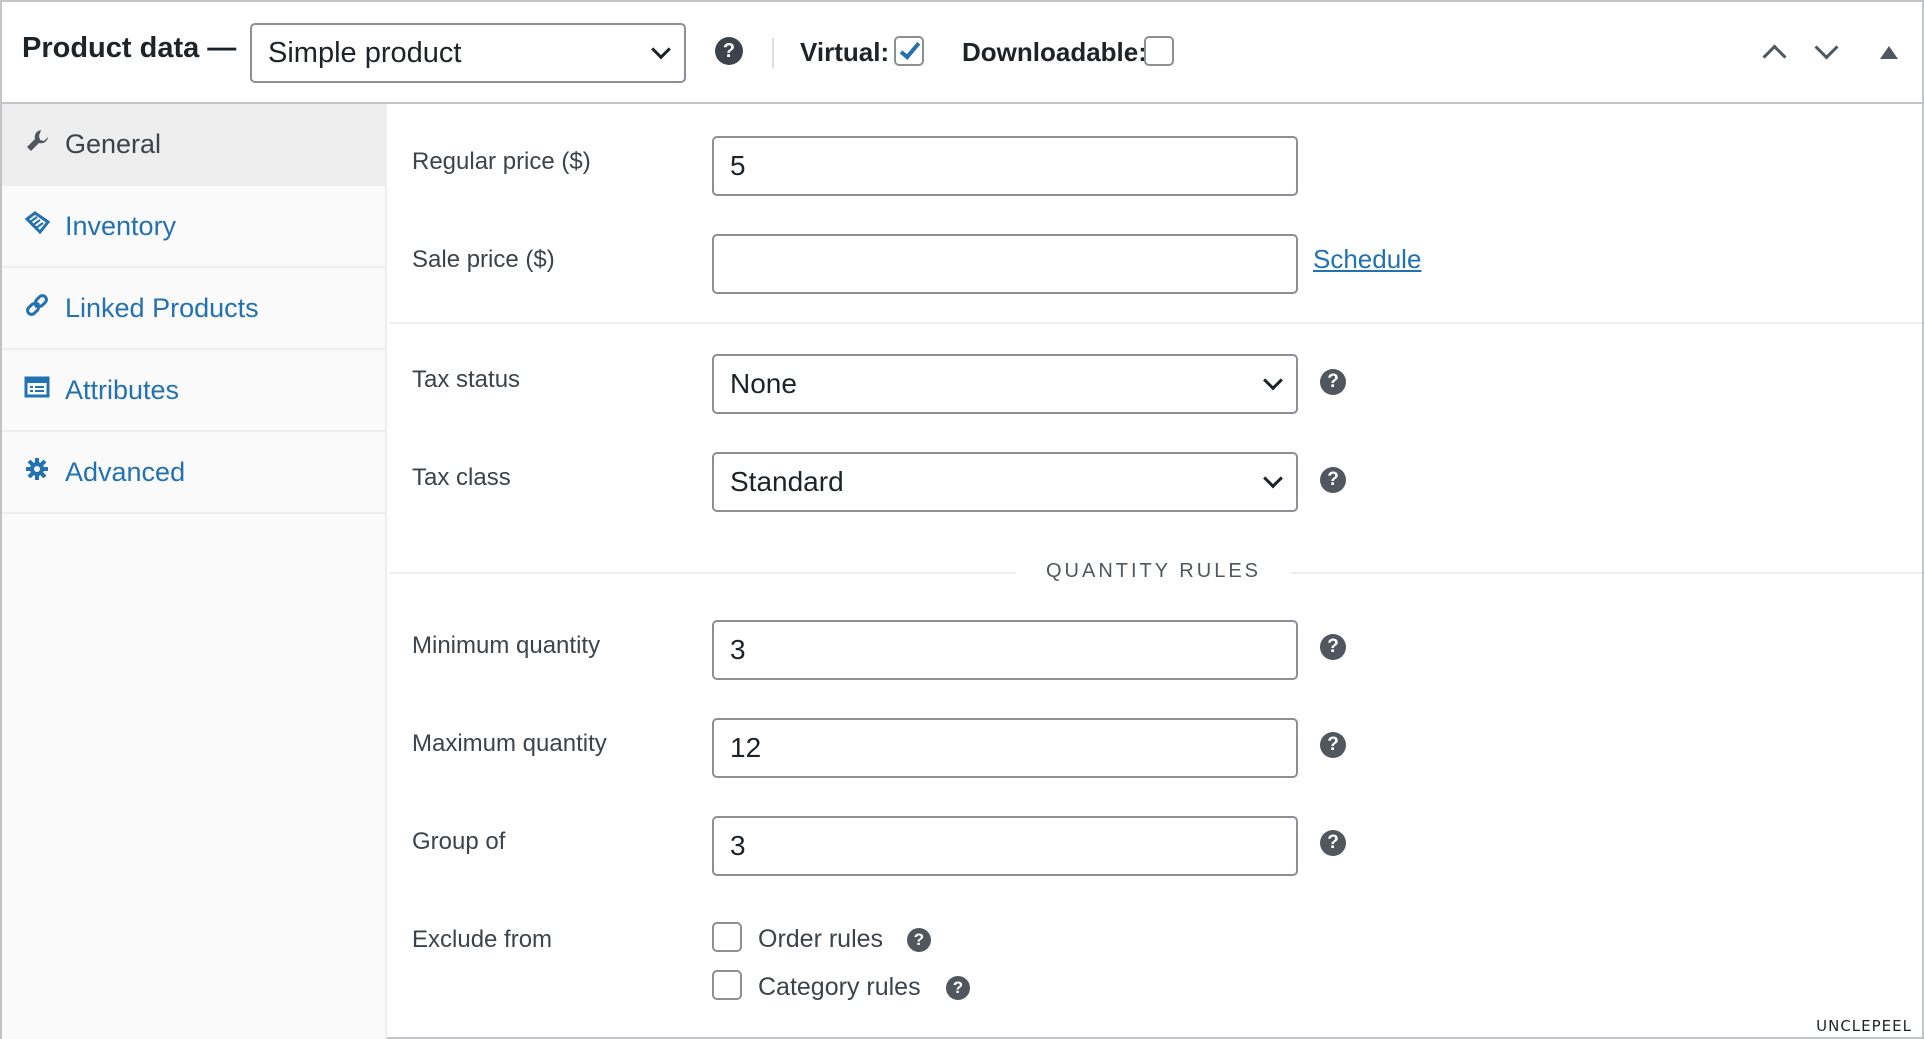 This screenshot has width=1924, height=1039. What do you see at coordinates (468, 53) in the screenshot?
I see `product-type-select: Simple product` at bounding box center [468, 53].